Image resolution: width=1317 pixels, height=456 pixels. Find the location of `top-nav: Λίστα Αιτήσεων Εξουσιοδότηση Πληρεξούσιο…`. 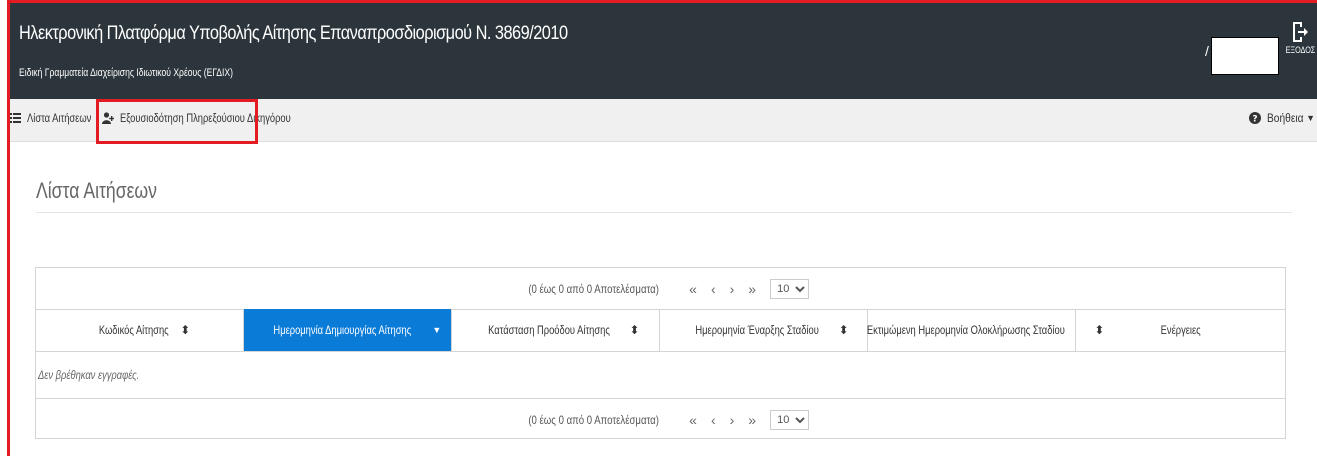

top-nav: Λίστα Αιτήσεων Εξουσιοδότηση Πληρεξούσιο… is located at coordinates (663, 121).